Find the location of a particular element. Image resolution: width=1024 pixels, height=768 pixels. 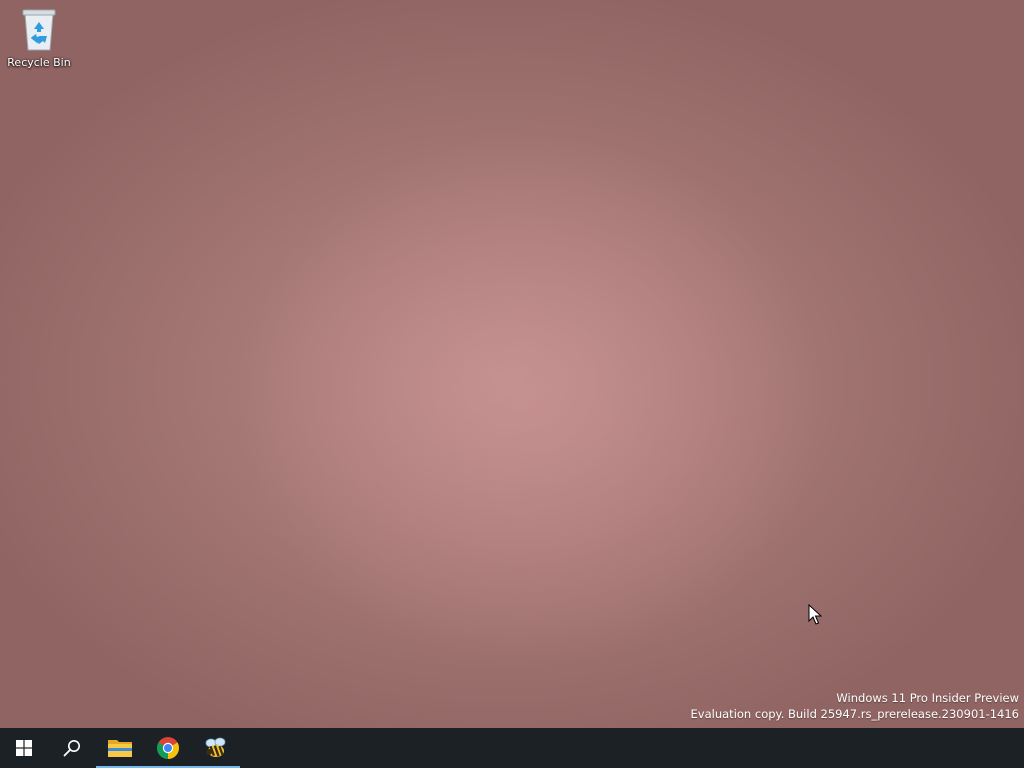

chrome-icon is located at coordinates (168, 748).